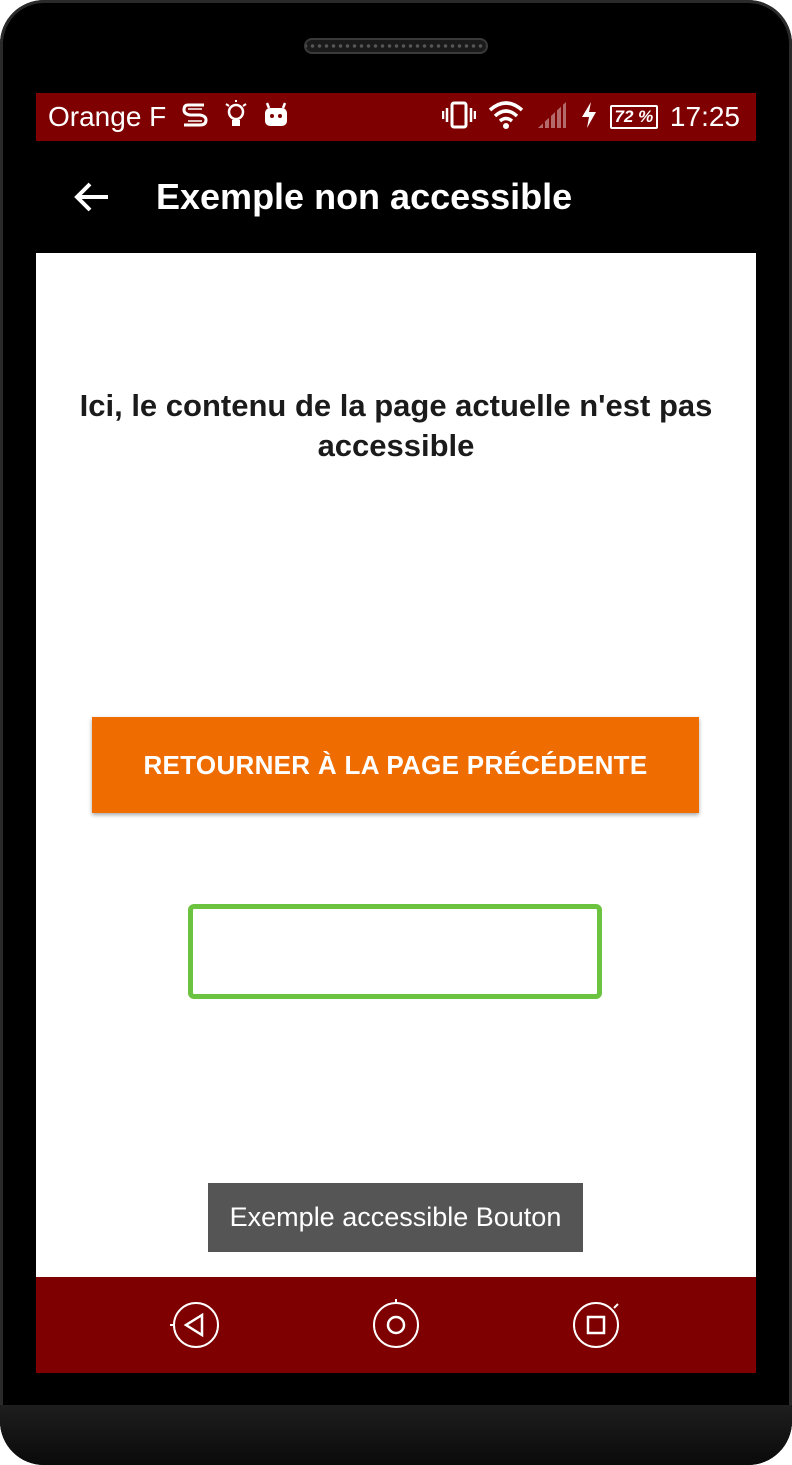  I want to click on speaker-grille, so click(396, 46).